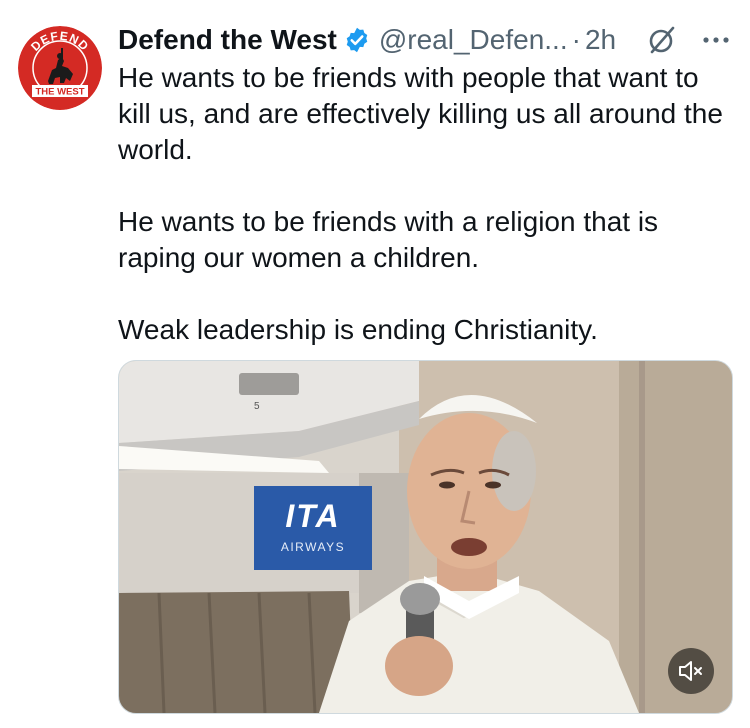 This screenshot has height=728, width=750. I want to click on more-dots-icon, so click(716, 40).